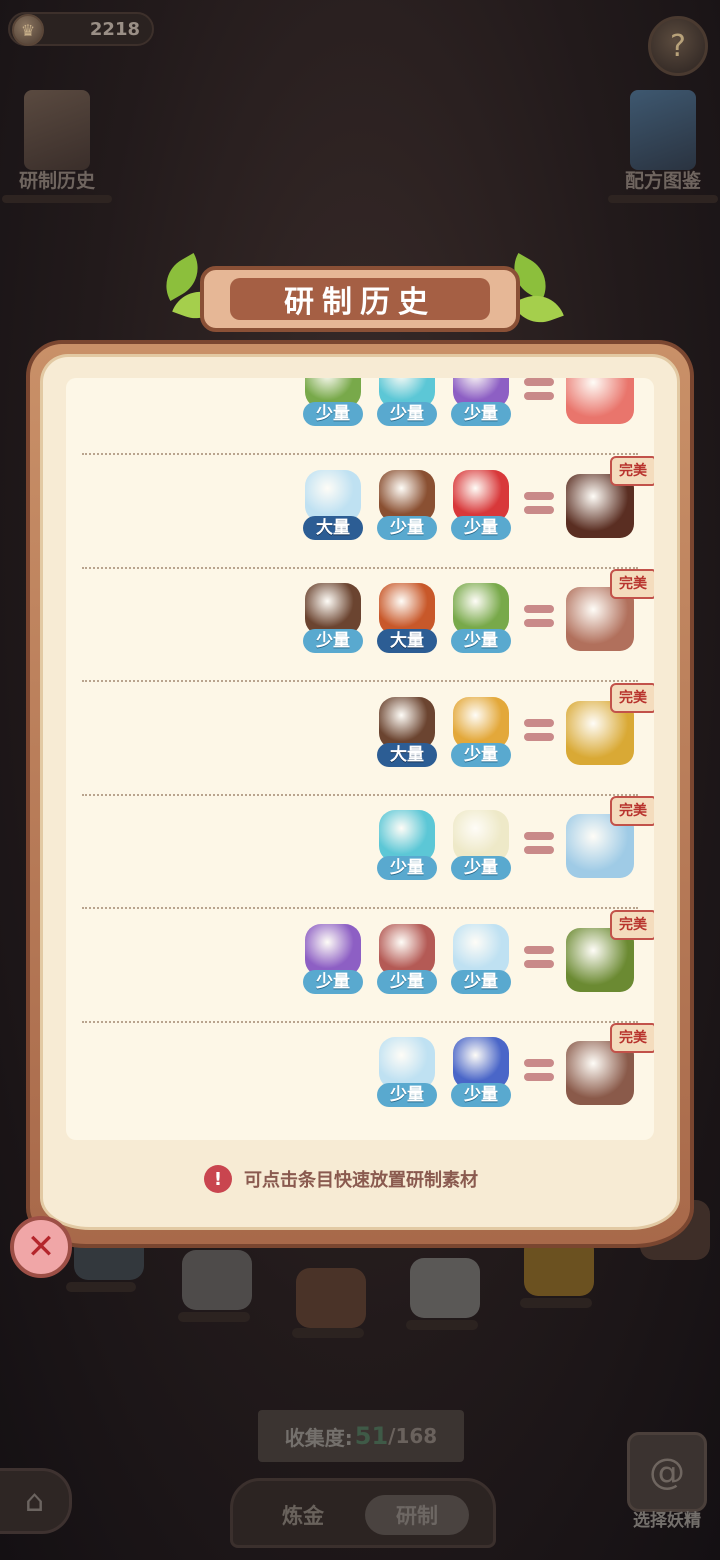 This screenshot has width=720, height=1560. What do you see at coordinates (407, 949) in the screenshot?
I see `thorny-branch-icon` at bounding box center [407, 949].